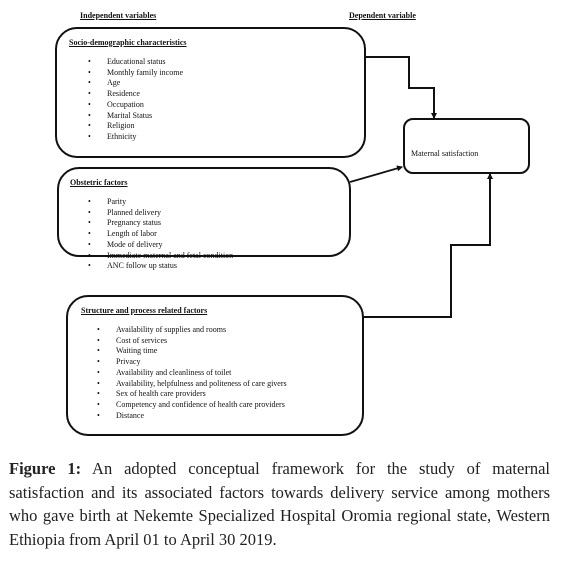  I want to click on list-item: Length of labor, so click(160, 234).